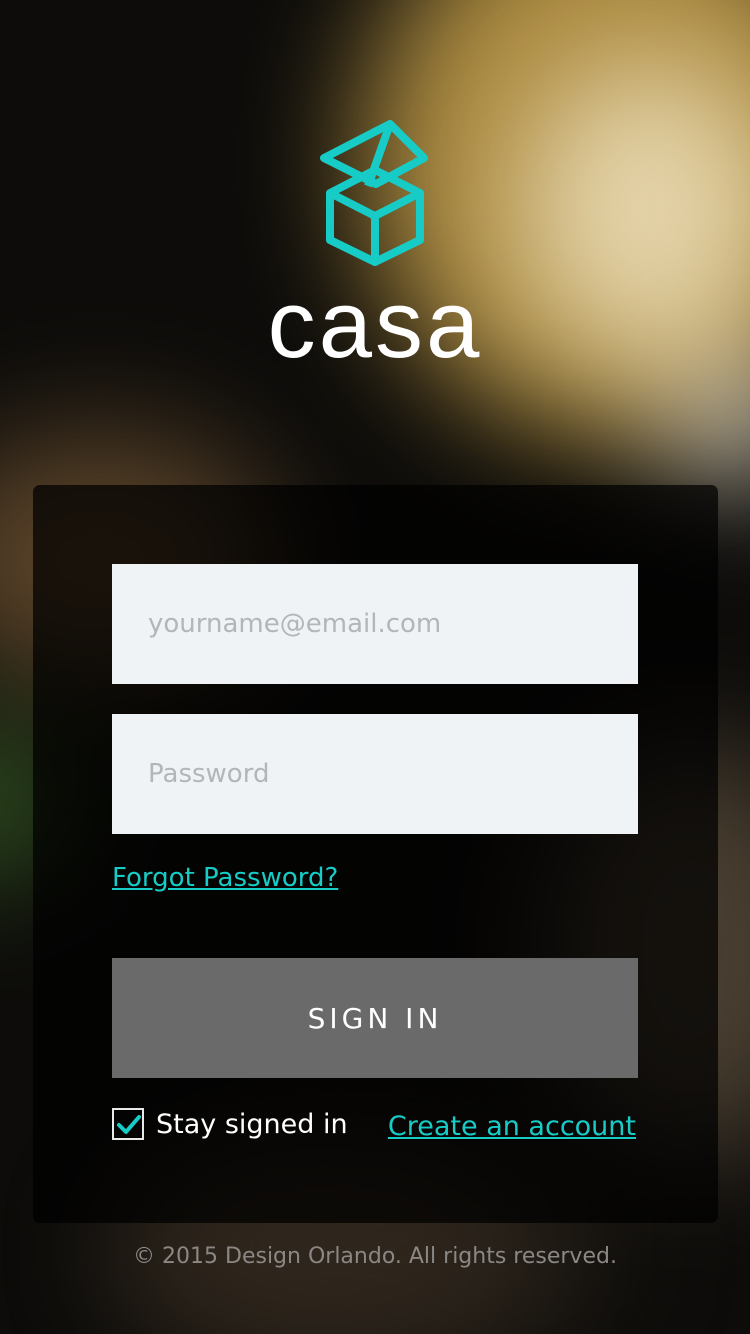  I want to click on create-account-link: Create an account, so click(512, 1126).